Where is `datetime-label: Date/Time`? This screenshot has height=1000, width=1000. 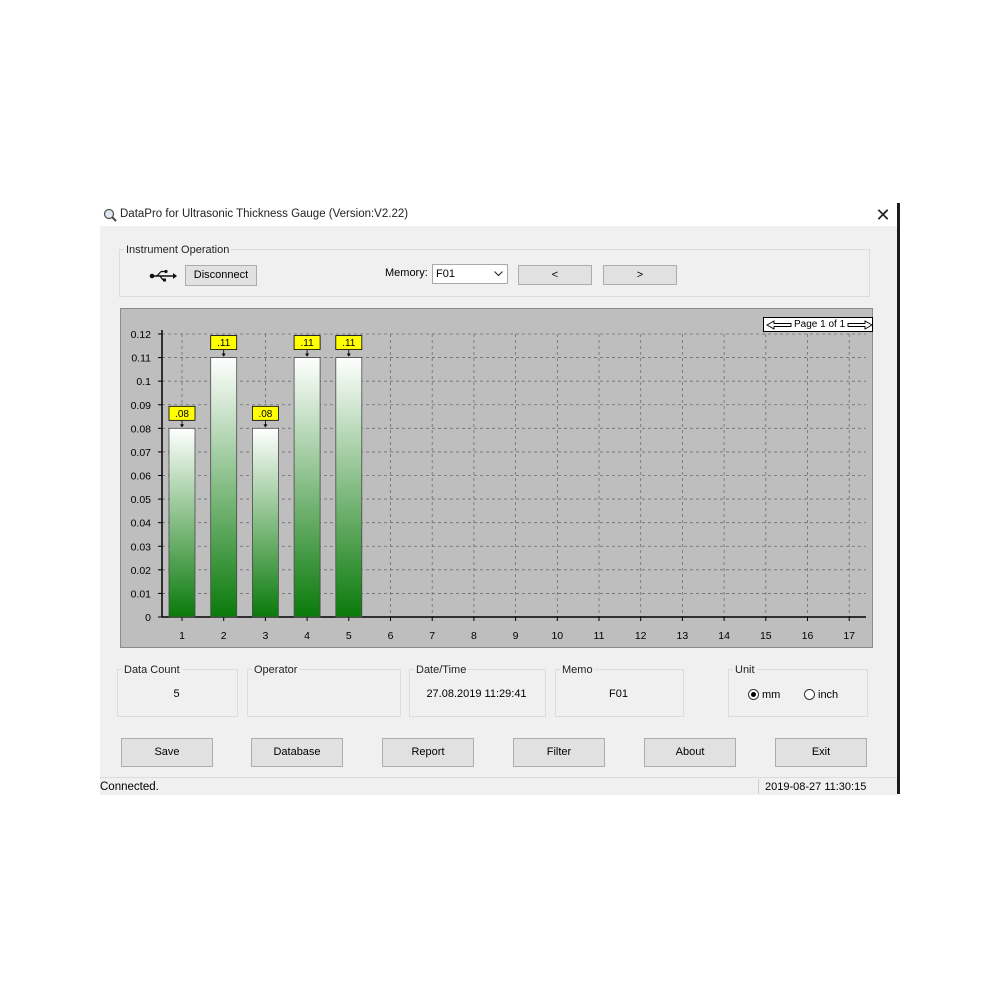 datetime-label: Date/Time is located at coordinates (441, 670).